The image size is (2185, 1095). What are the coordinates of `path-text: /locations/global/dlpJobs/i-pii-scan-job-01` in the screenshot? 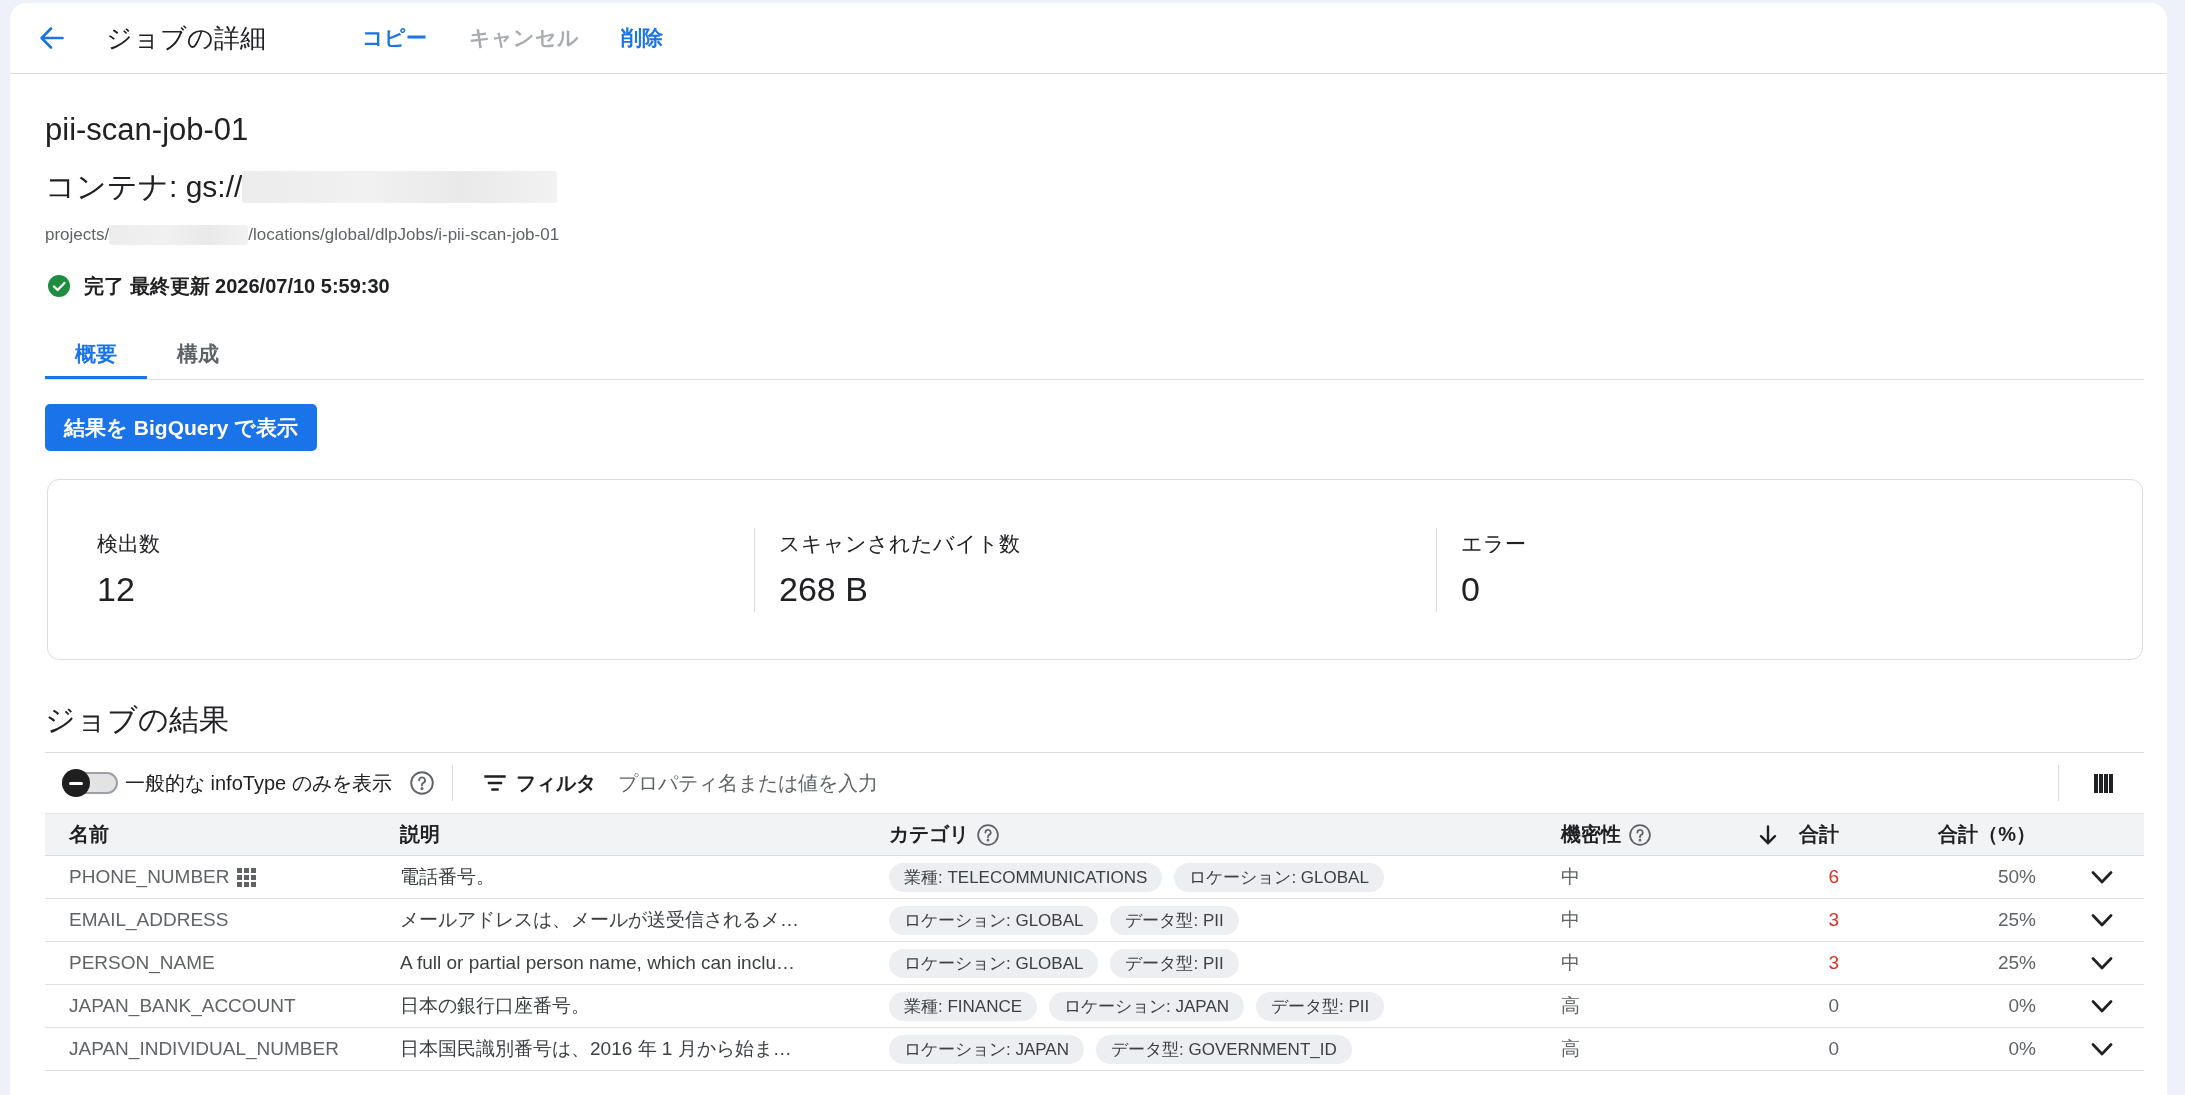 It's located at (404, 235).